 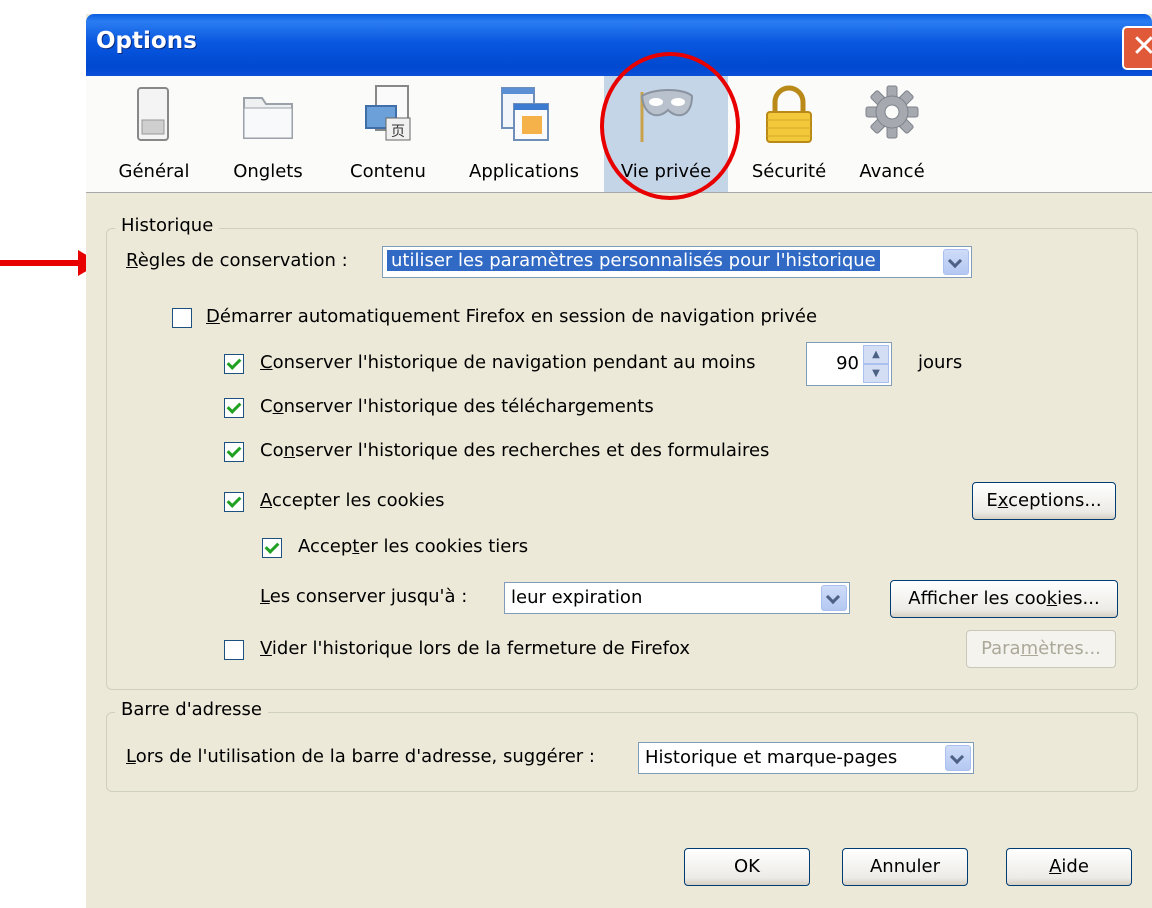 I want to click on close-button: ✕, so click(x=1137, y=48).